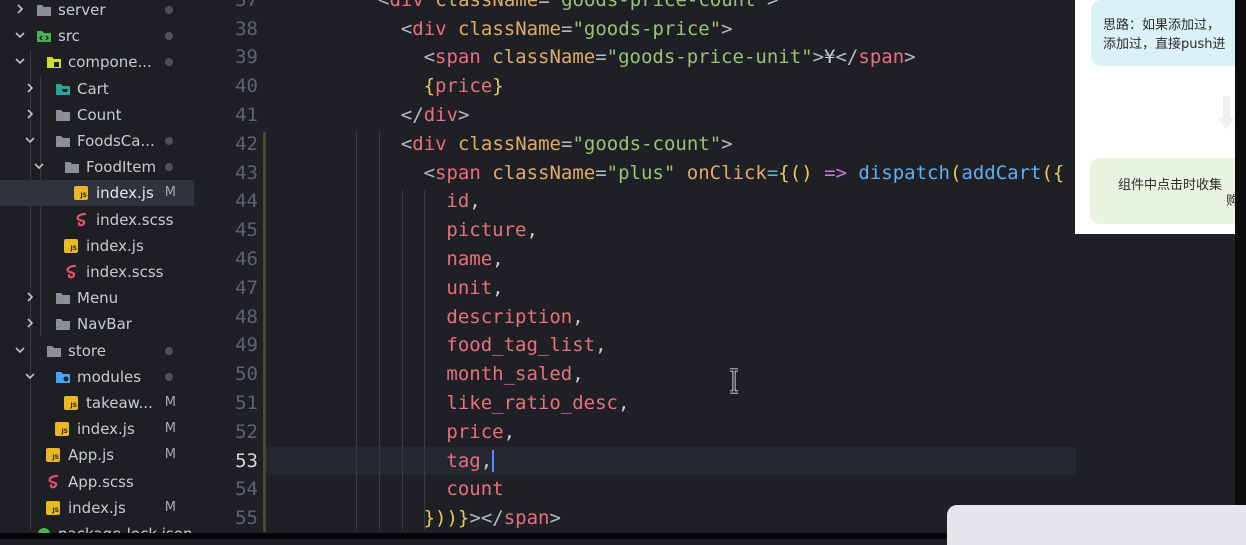  What do you see at coordinates (671, 317) in the screenshot?
I see `code-line: description,` at bounding box center [671, 317].